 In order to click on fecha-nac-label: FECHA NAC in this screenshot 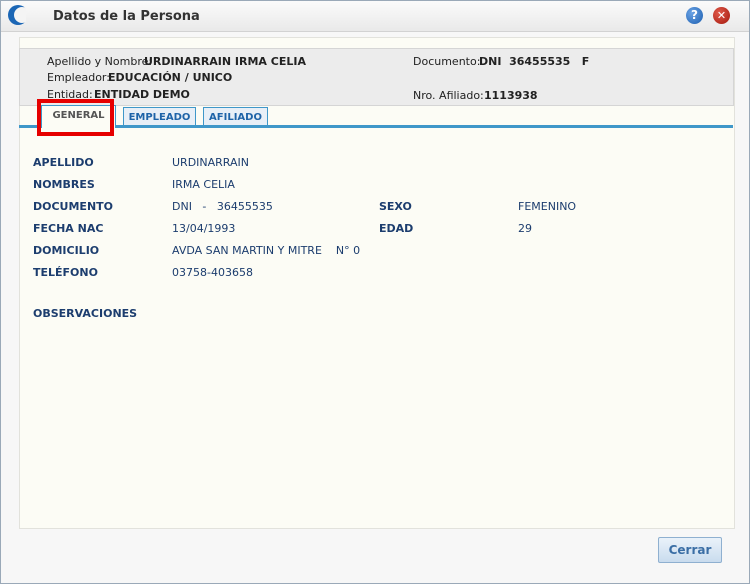, I will do `click(68, 228)`.